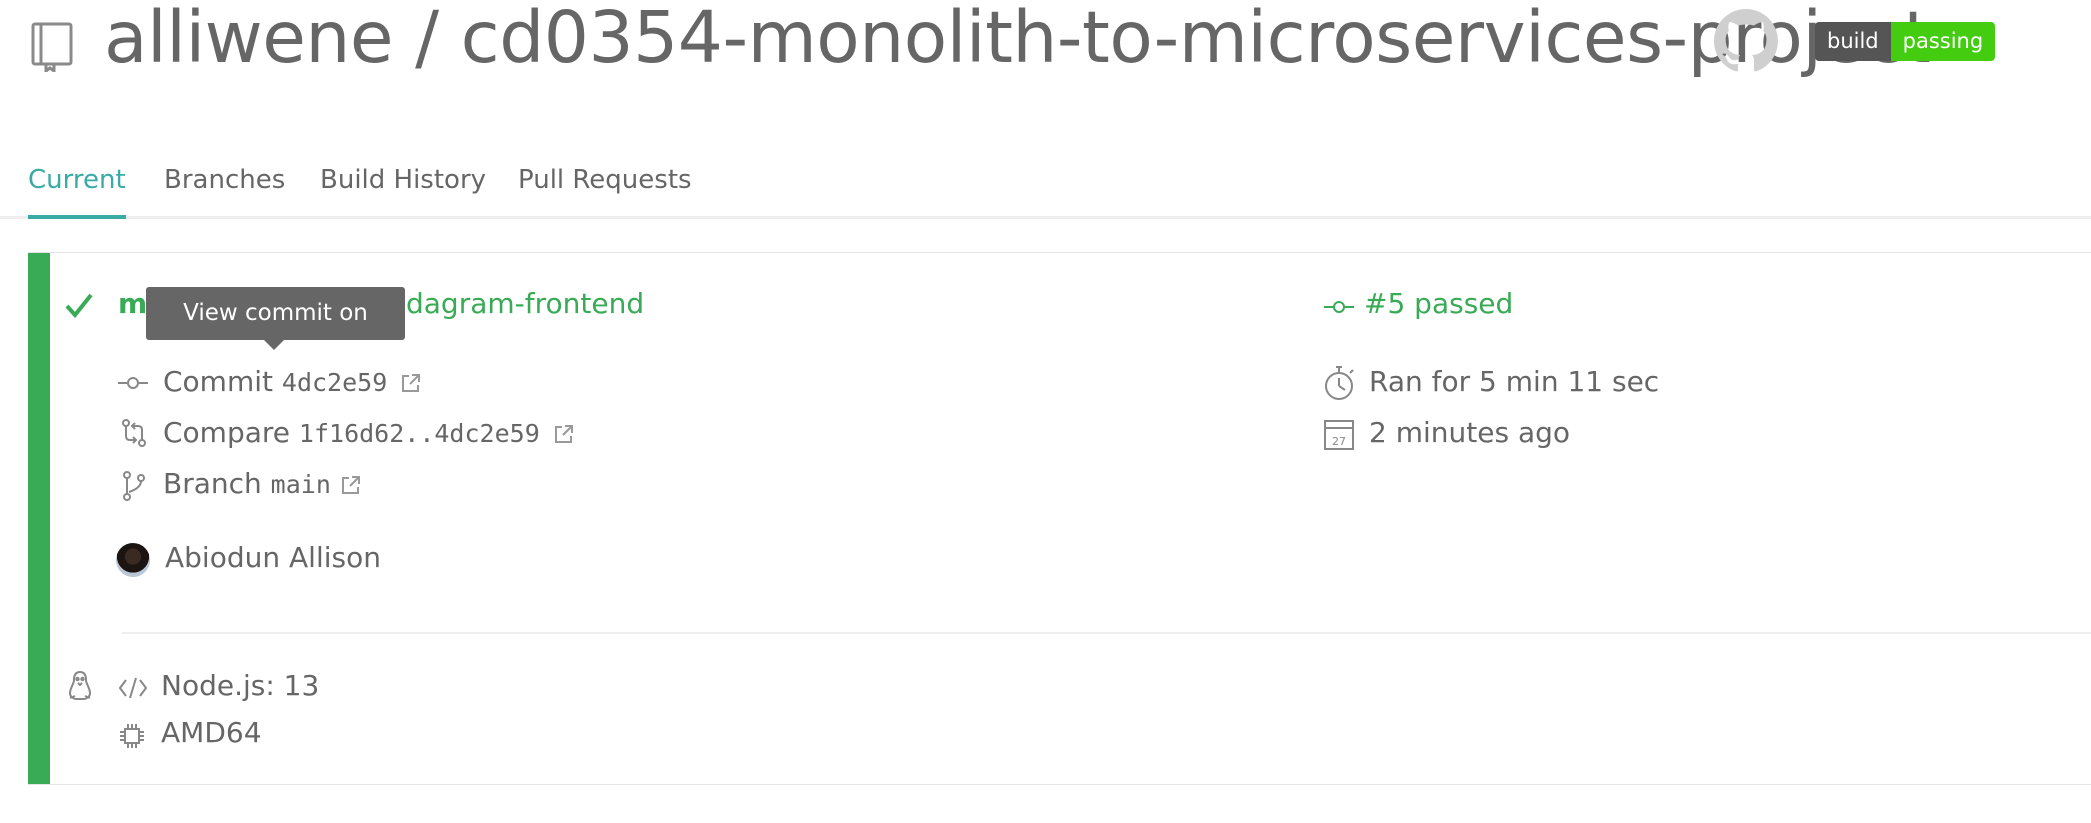 The width and height of the screenshot is (2091, 823). What do you see at coordinates (1514, 381) in the screenshot?
I see `build-duration: Ran for 5 min 11 sec` at bounding box center [1514, 381].